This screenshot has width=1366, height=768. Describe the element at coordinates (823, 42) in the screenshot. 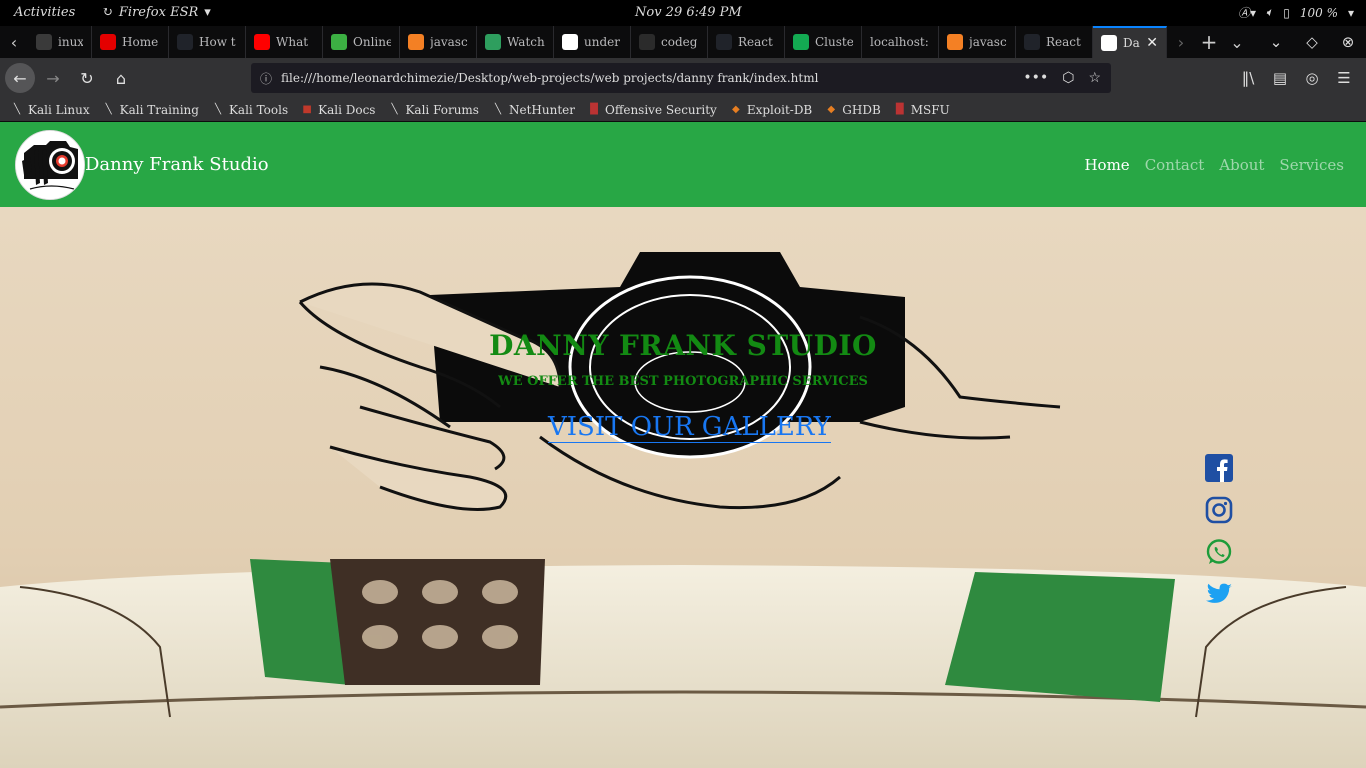

I see `browser-tab: Cluste` at that location.